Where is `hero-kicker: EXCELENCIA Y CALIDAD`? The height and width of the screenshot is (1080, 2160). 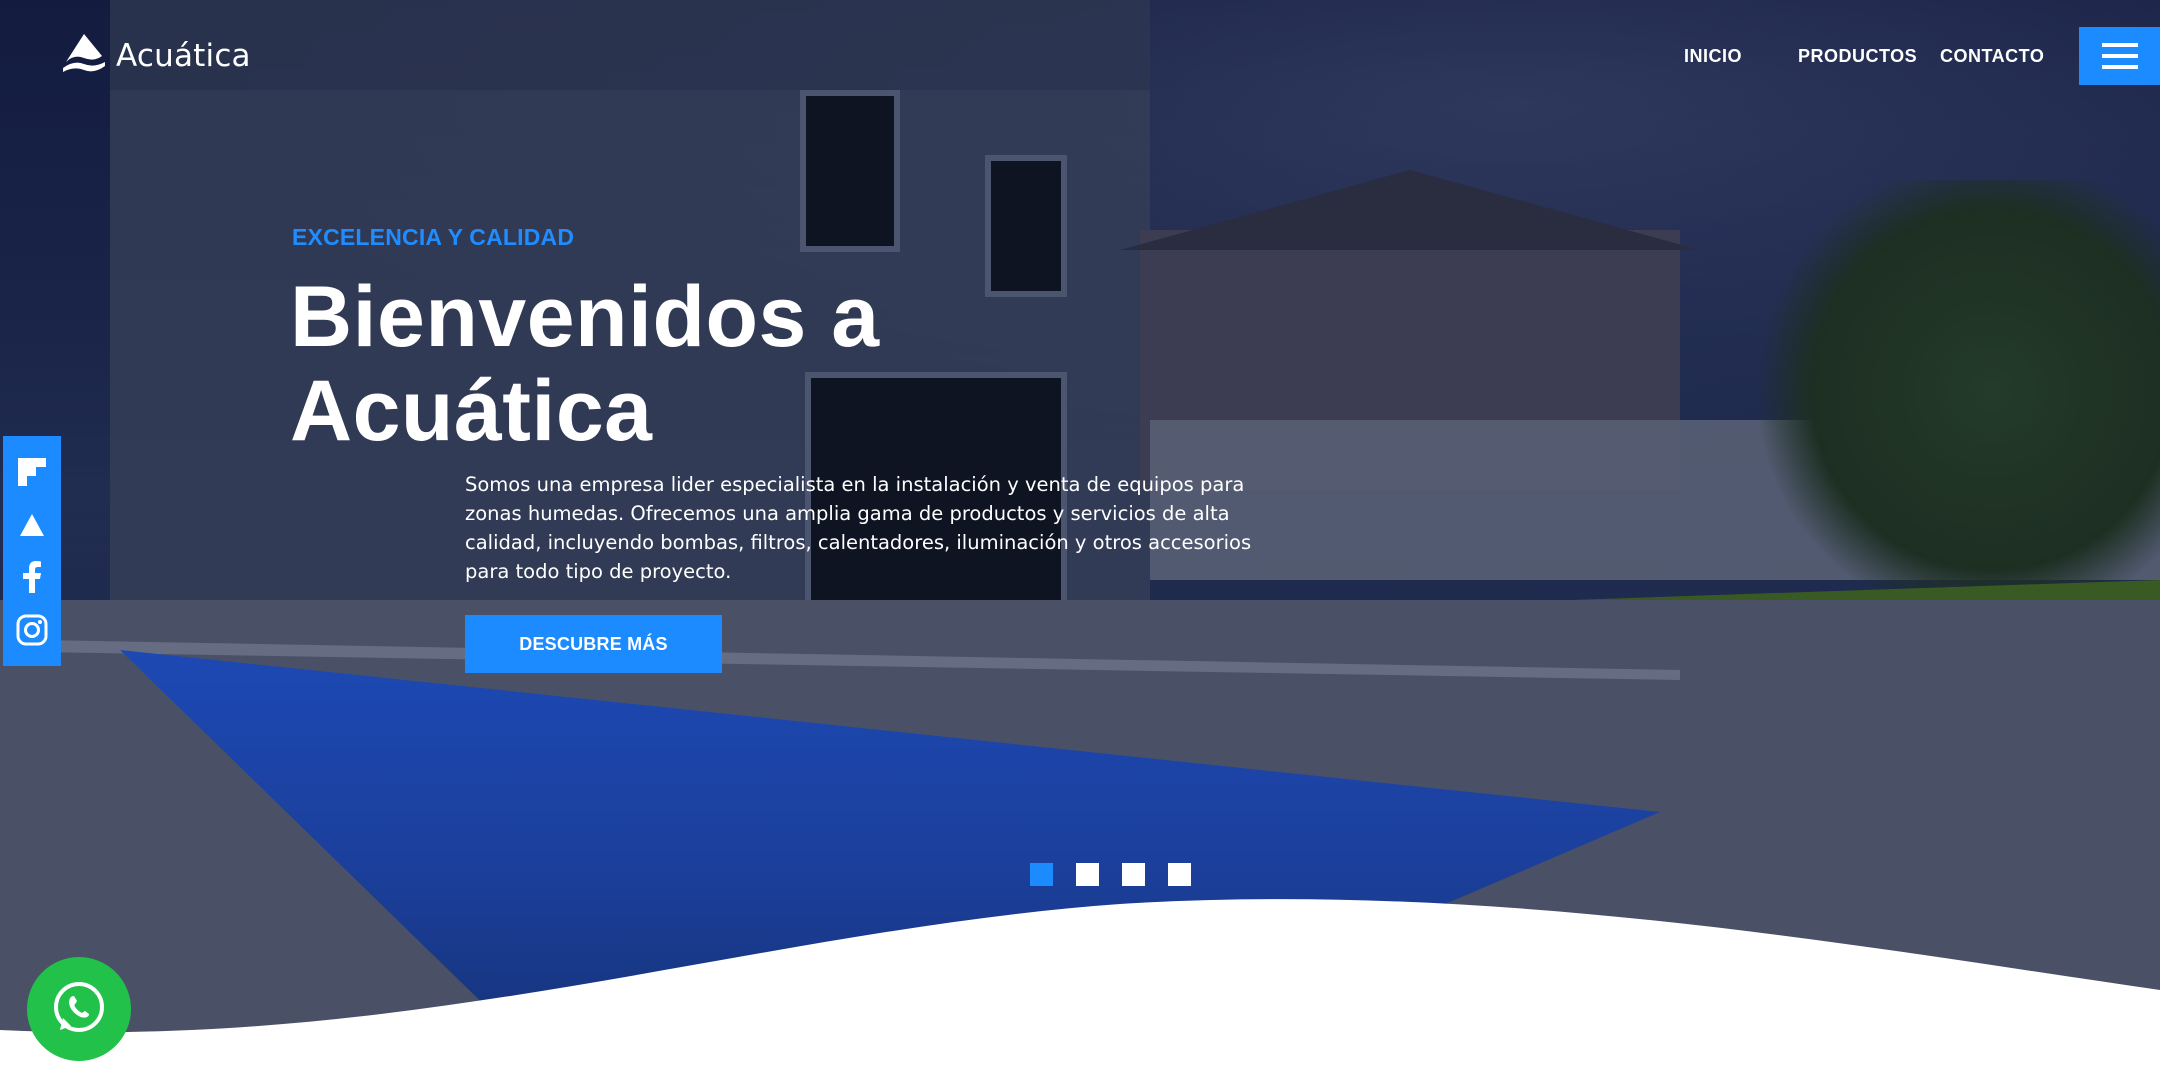
hero-kicker: EXCELENCIA Y CALIDAD is located at coordinates (433, 237).